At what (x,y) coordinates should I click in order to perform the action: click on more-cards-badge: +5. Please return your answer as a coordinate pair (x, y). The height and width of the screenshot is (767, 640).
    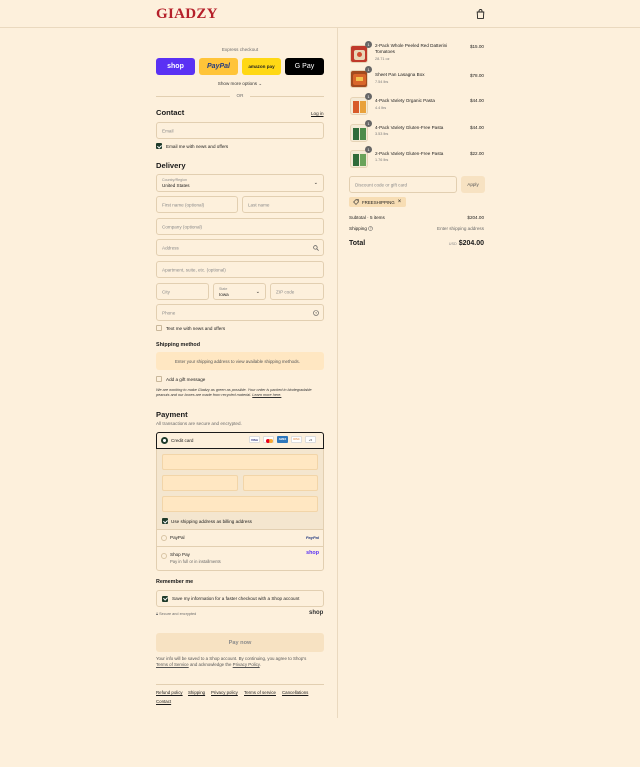
    Looking at the image, I should click on (310, 439).